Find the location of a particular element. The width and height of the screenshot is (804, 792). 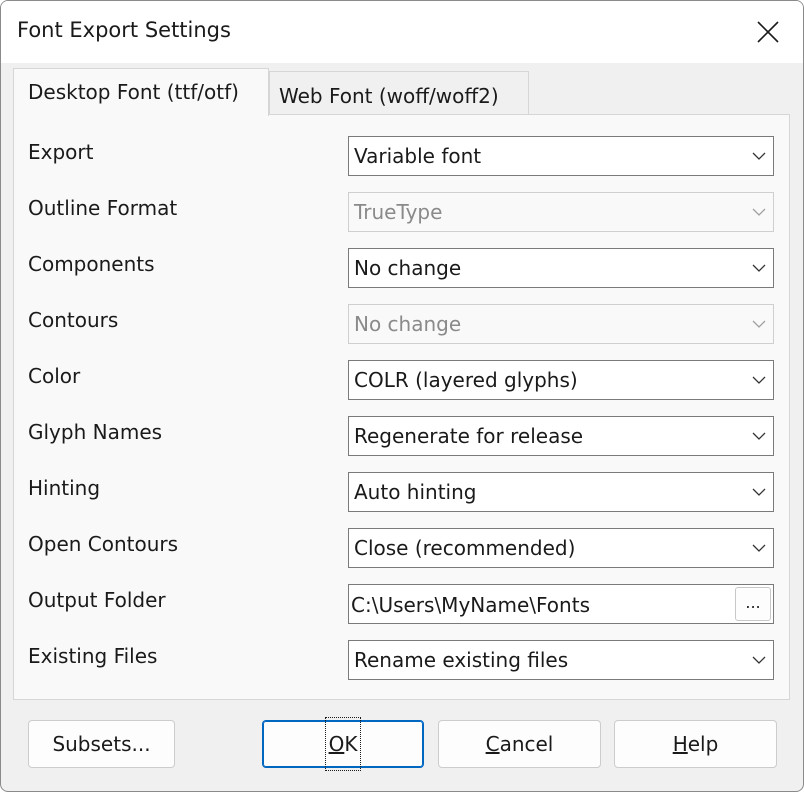

hinting-select: Auto hinting is located at coordinates (561, 492).